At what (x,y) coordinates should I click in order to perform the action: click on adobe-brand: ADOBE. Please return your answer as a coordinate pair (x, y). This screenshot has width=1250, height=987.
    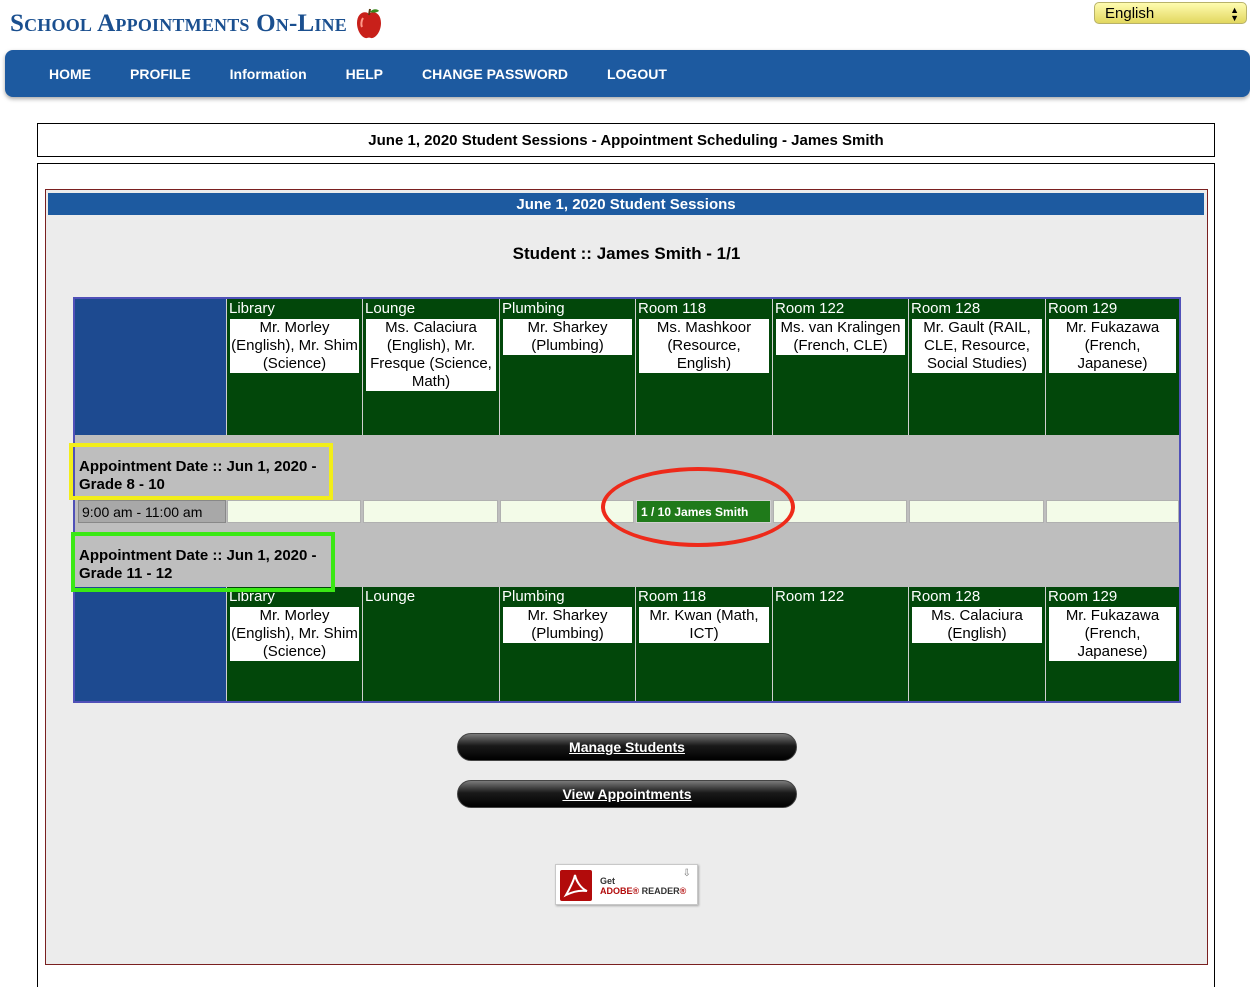
    Looking at the image, I should click on (616, 891).